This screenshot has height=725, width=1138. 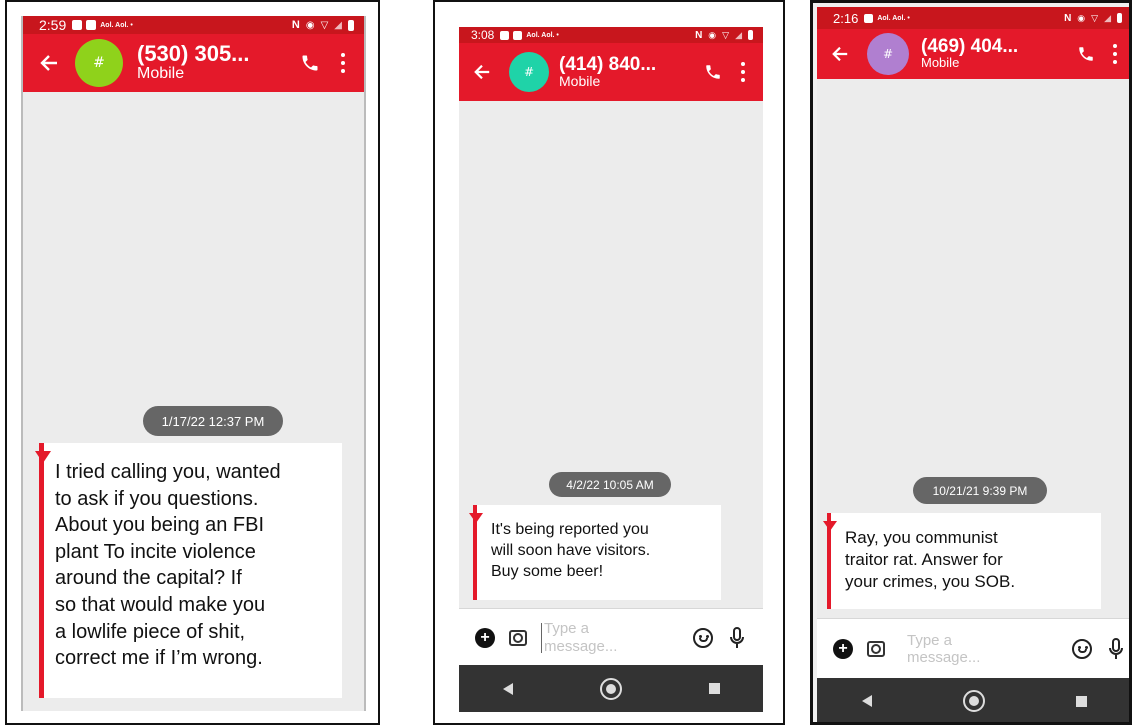 I want to click on status-bar: 3:08 Aol. Aol. • N ◉ ▽ ◢, so click(x=611, y=35).